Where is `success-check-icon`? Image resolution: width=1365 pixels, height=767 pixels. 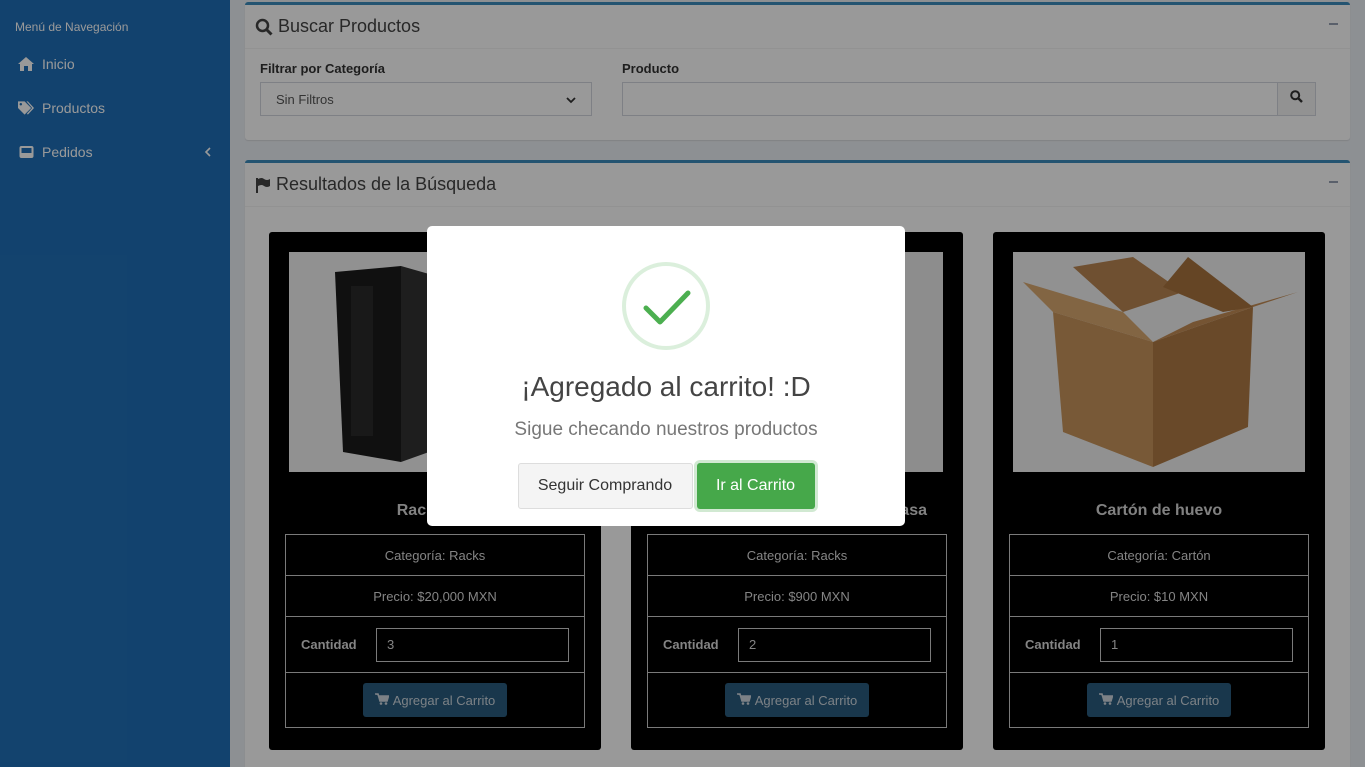
success-check-icon is located at coordinates (666, 306).